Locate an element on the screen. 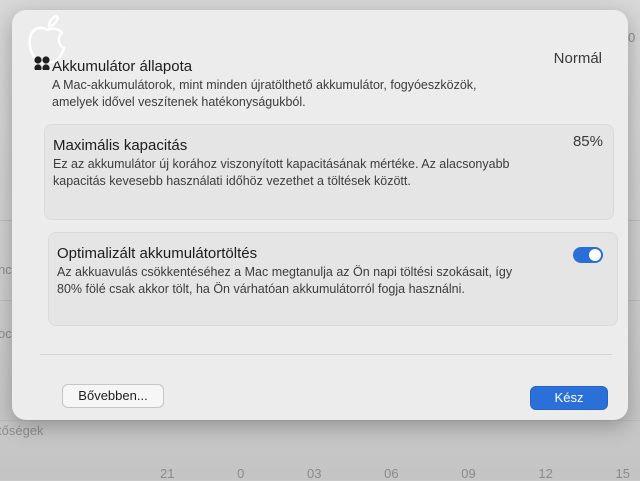 The height and width of the screenshot is (481, 640). battery-health-title: Akkumulátor állapota is located at coordinates (122, 66).